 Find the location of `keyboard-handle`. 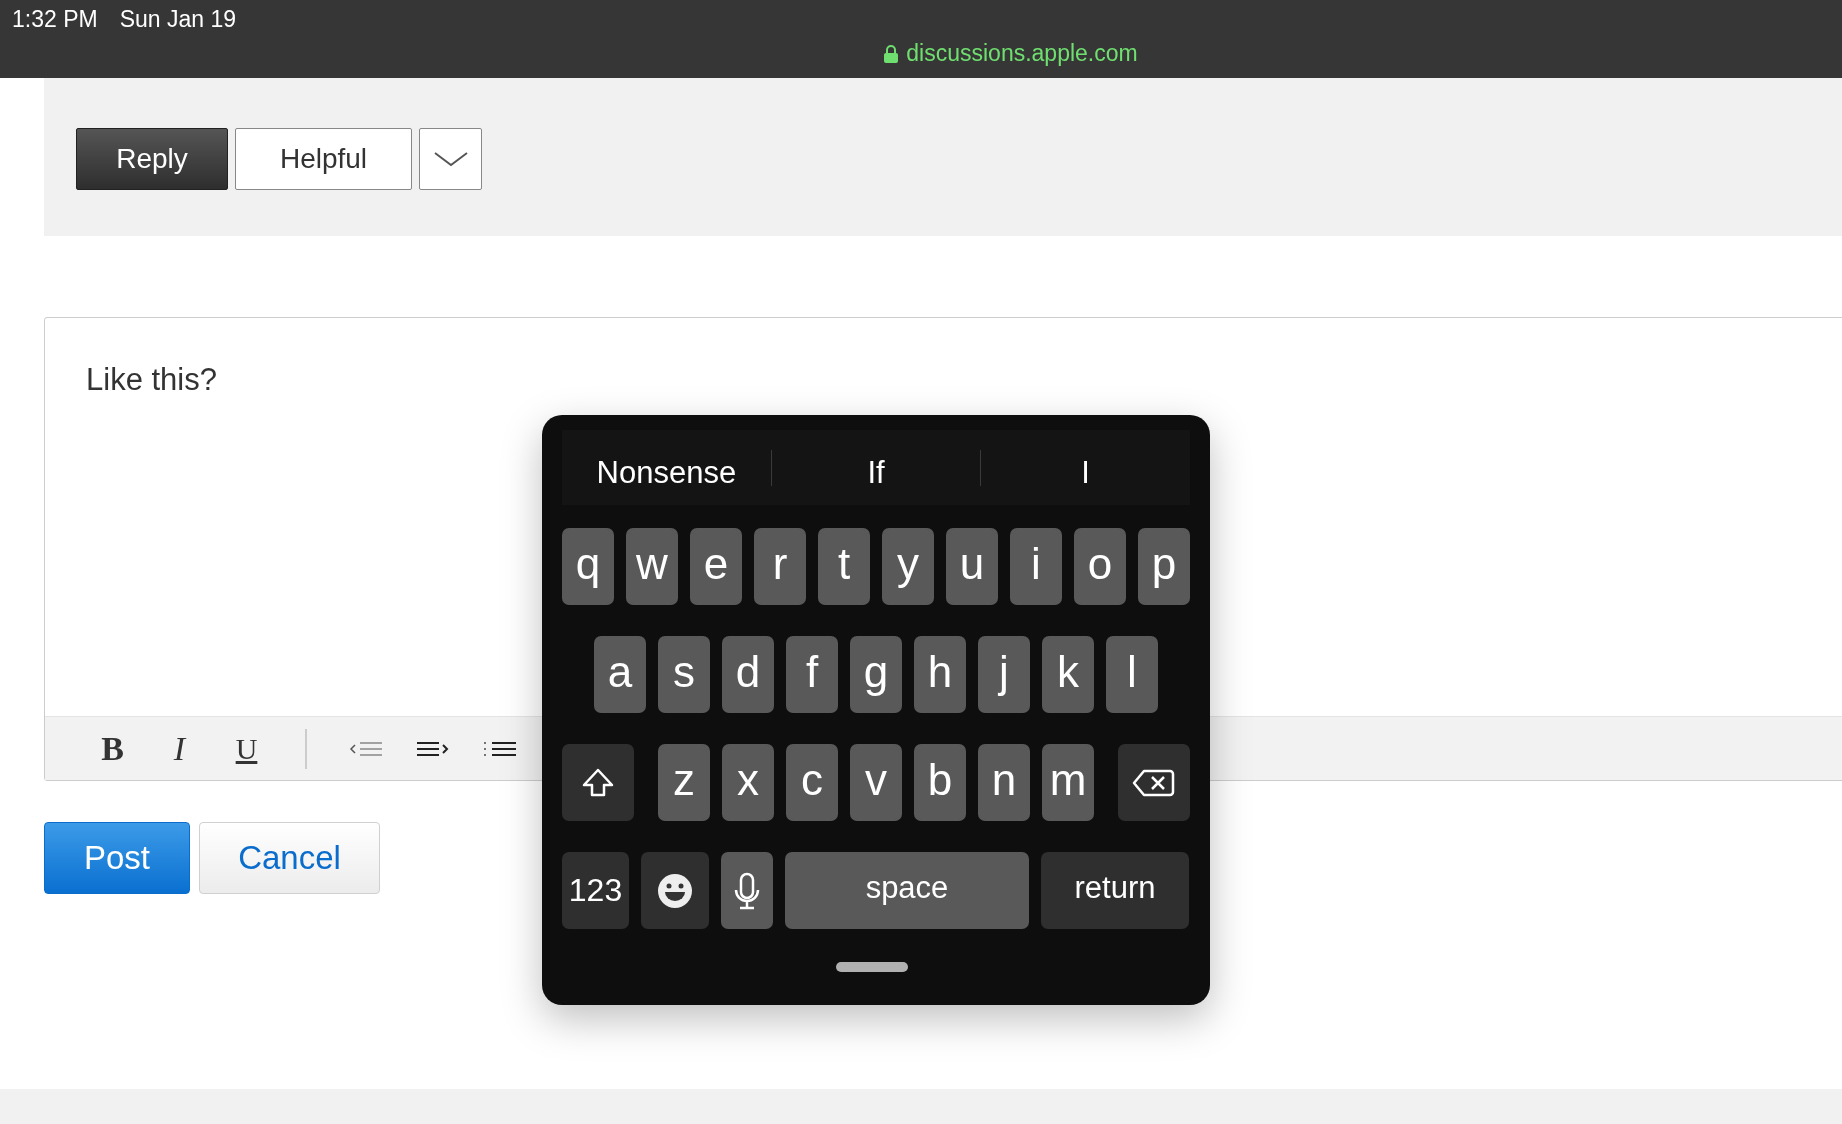

keyboard-handle is located at coordinates (872, 967).